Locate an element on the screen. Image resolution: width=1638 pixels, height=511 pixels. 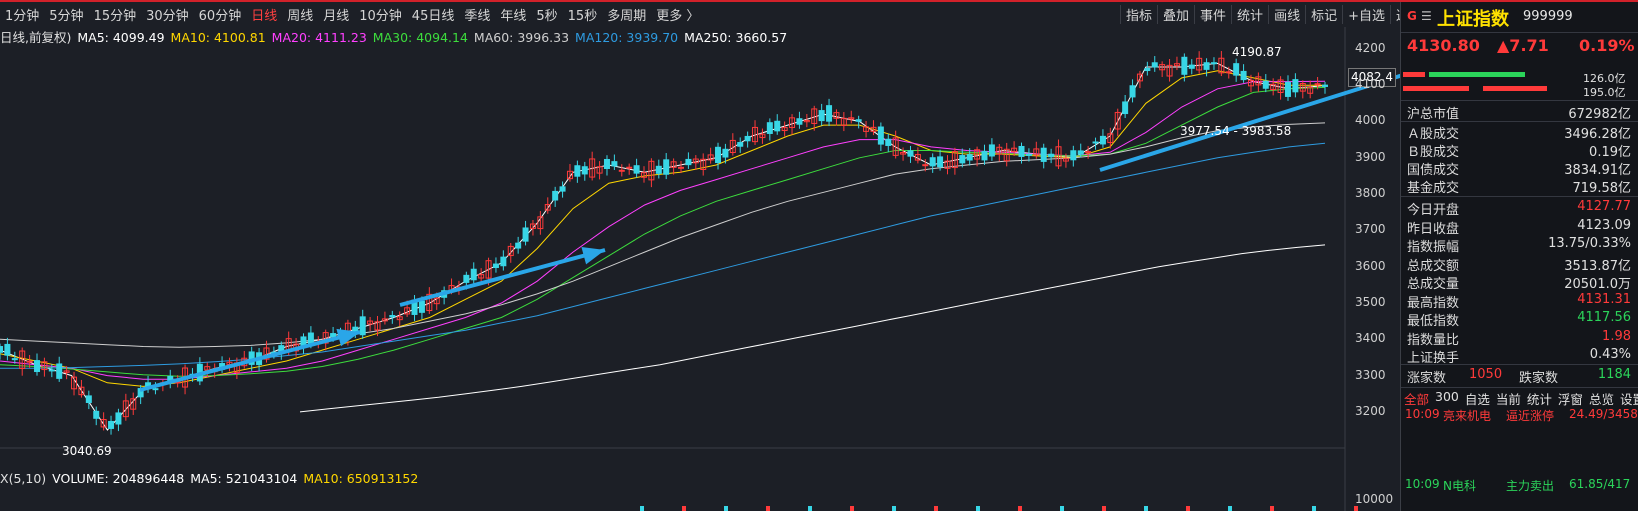
news-tab: 当前 is located at coordinates (1508, 398).